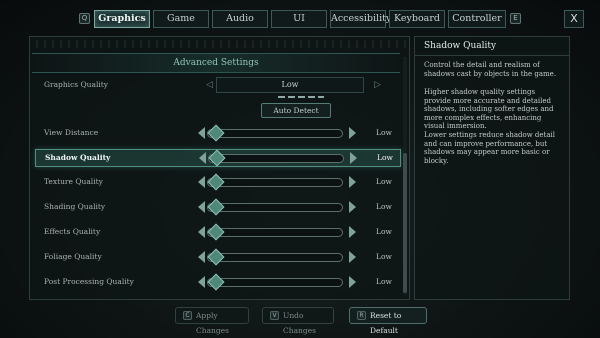 The height and width of the screenshot is (338, 600). Describe the element at coordinates (72, 231) in the screenshot. I see `setting-label: Effects Quality` at that location.